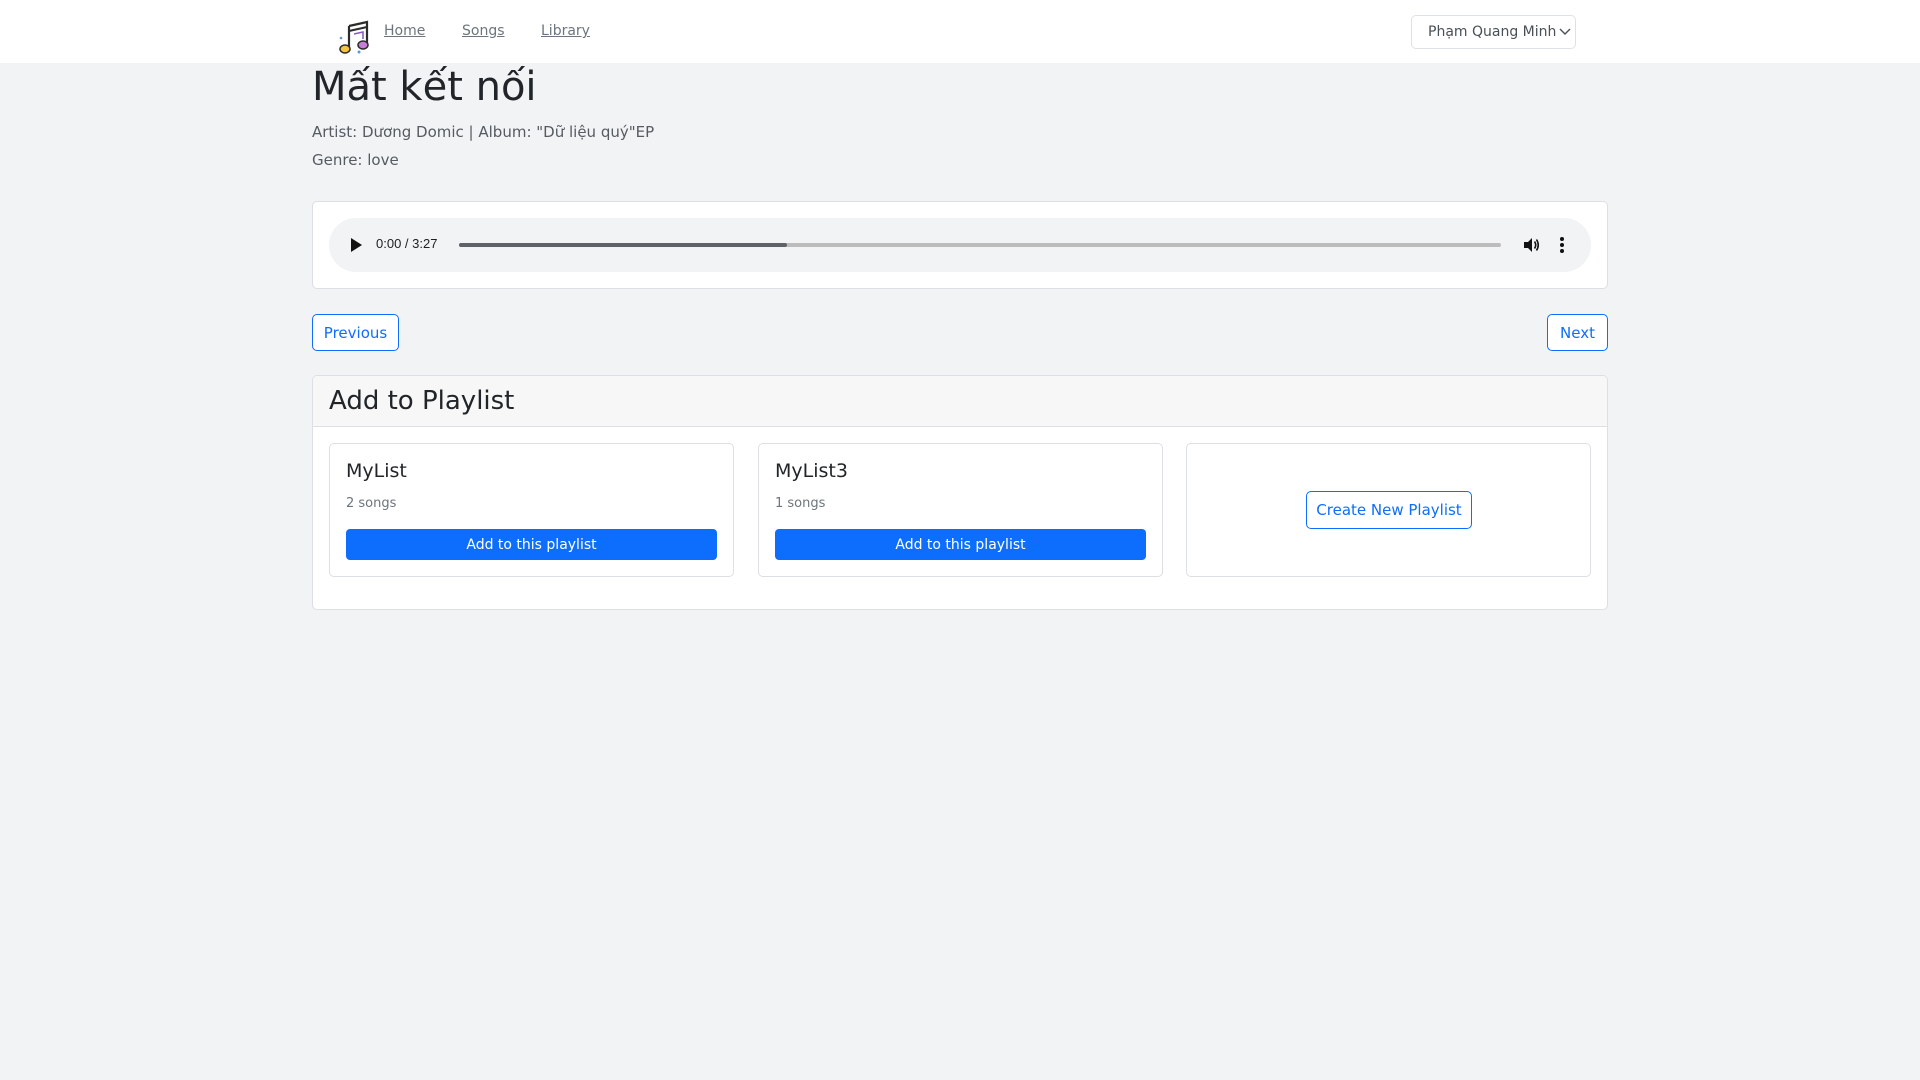 This screenshot has height=1080, width=1920. I want to click on seek-bar, so click(980, 245).